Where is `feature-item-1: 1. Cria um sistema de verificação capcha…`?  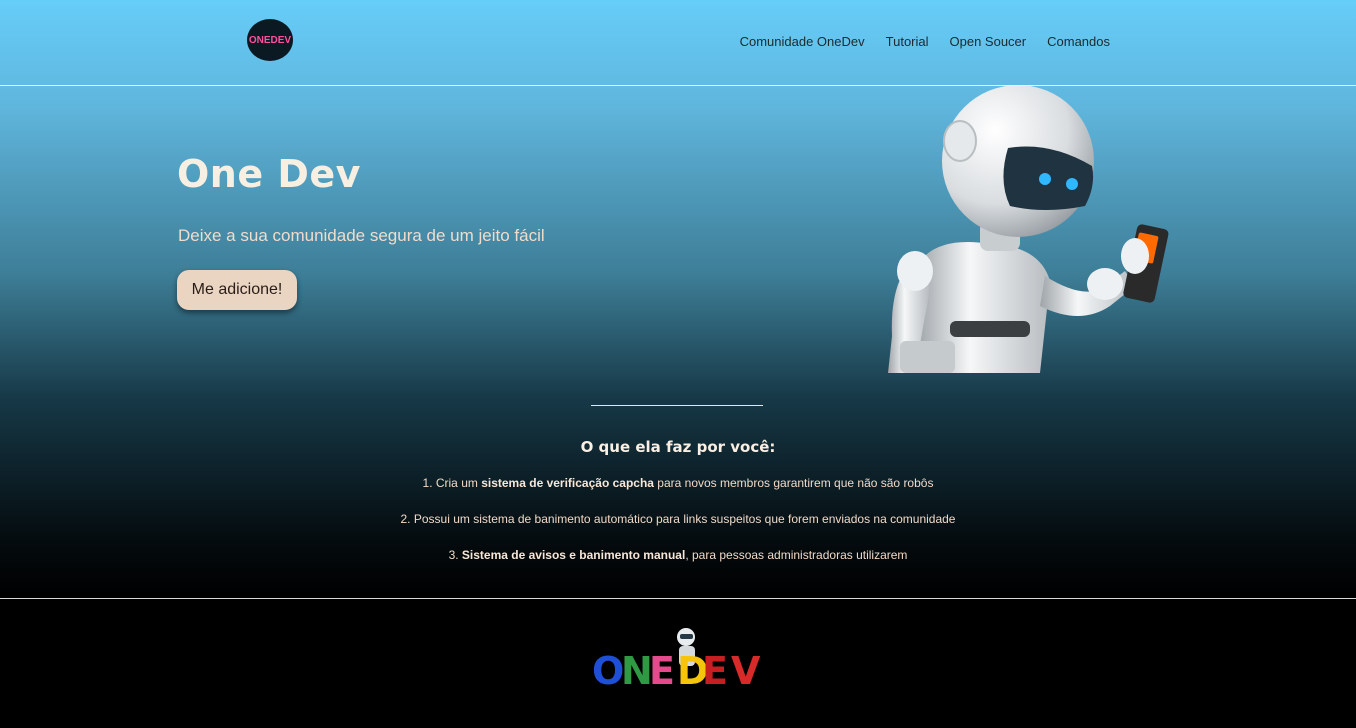 feature-item-1: 1. Cria um sistema de verificação capcha… is located at coordinates (678, 483).